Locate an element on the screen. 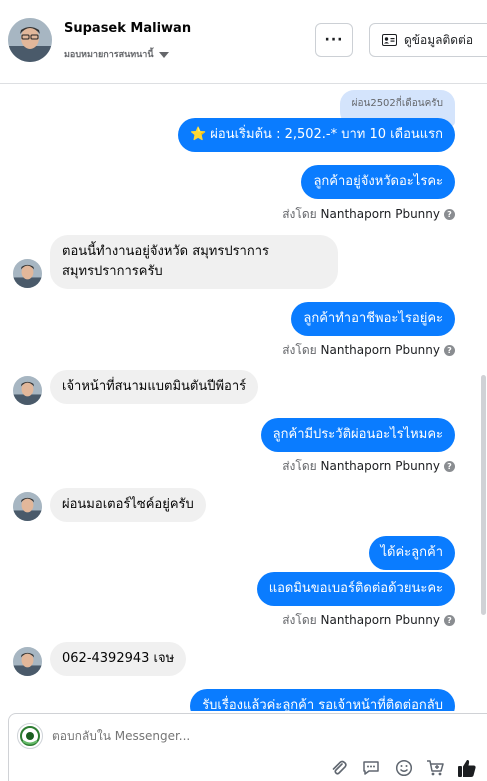 The width and height of the screenshot is (487, 781). incoming-message: เจ้าหน้าที่สนามแบตมินตันปีพีอาร์ is located at coordinates (154, 387).